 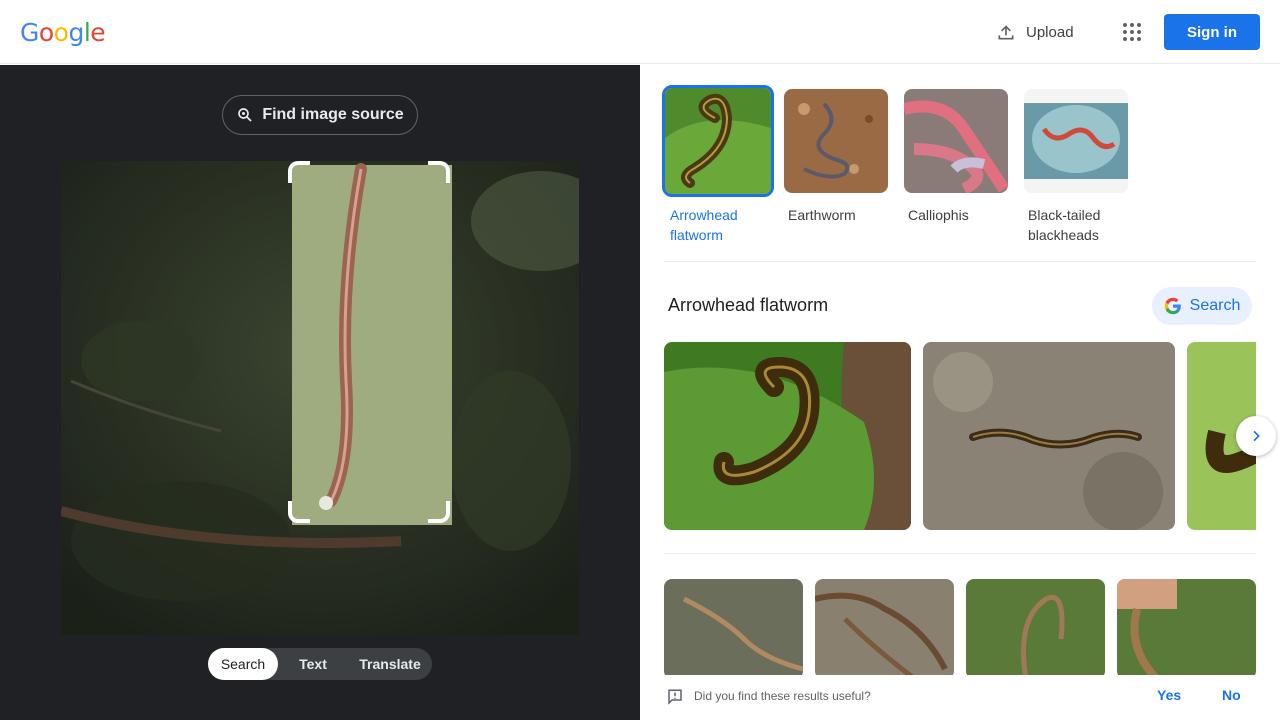 What do you see at coordinates (782, 696) in the screenshot?
I see `feedback-question: Did you find these results useful?` at bounding box center [782, 696].